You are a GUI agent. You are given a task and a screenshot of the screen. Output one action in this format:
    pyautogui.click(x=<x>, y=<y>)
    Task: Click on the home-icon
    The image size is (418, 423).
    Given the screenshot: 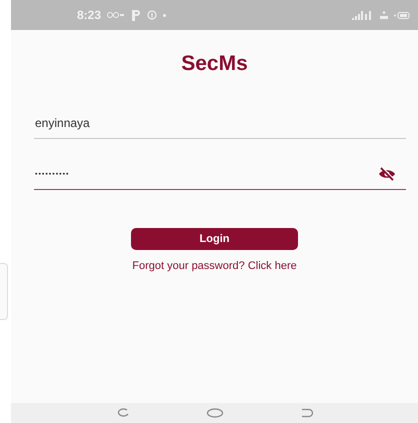 What is the action you would take?
    pyautogui.click(x=215, y=413)
    